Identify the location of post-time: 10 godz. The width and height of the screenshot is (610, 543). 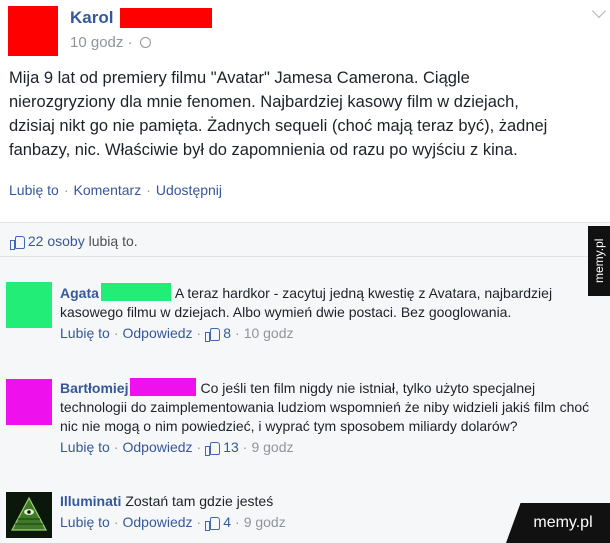
(96, 42).